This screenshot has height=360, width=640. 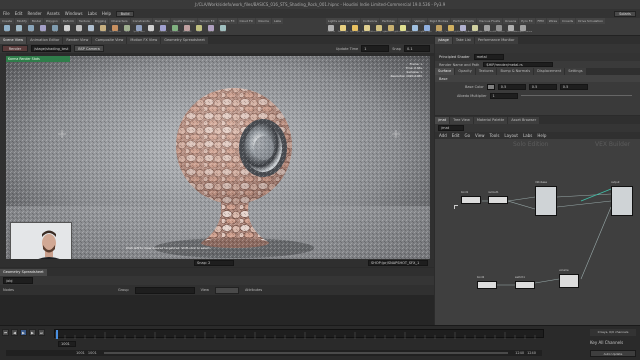 What do you see at coordinates (331, 30) in the screenshot?
I see `shelf-tool: Camera` at bounding box center [331, 30].